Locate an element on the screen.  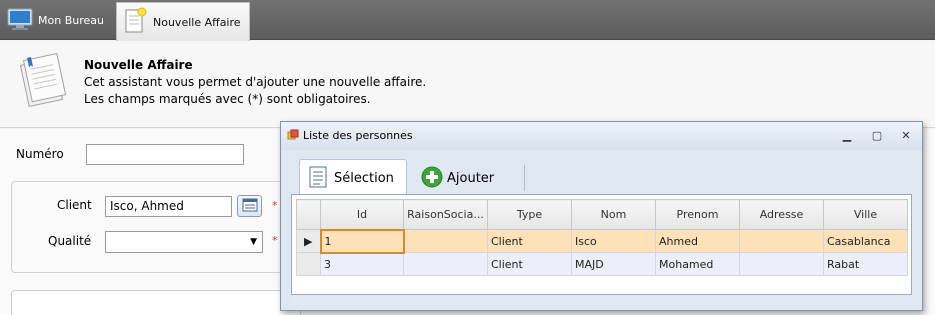
dialog-footer is located at coordinates (601, 300).